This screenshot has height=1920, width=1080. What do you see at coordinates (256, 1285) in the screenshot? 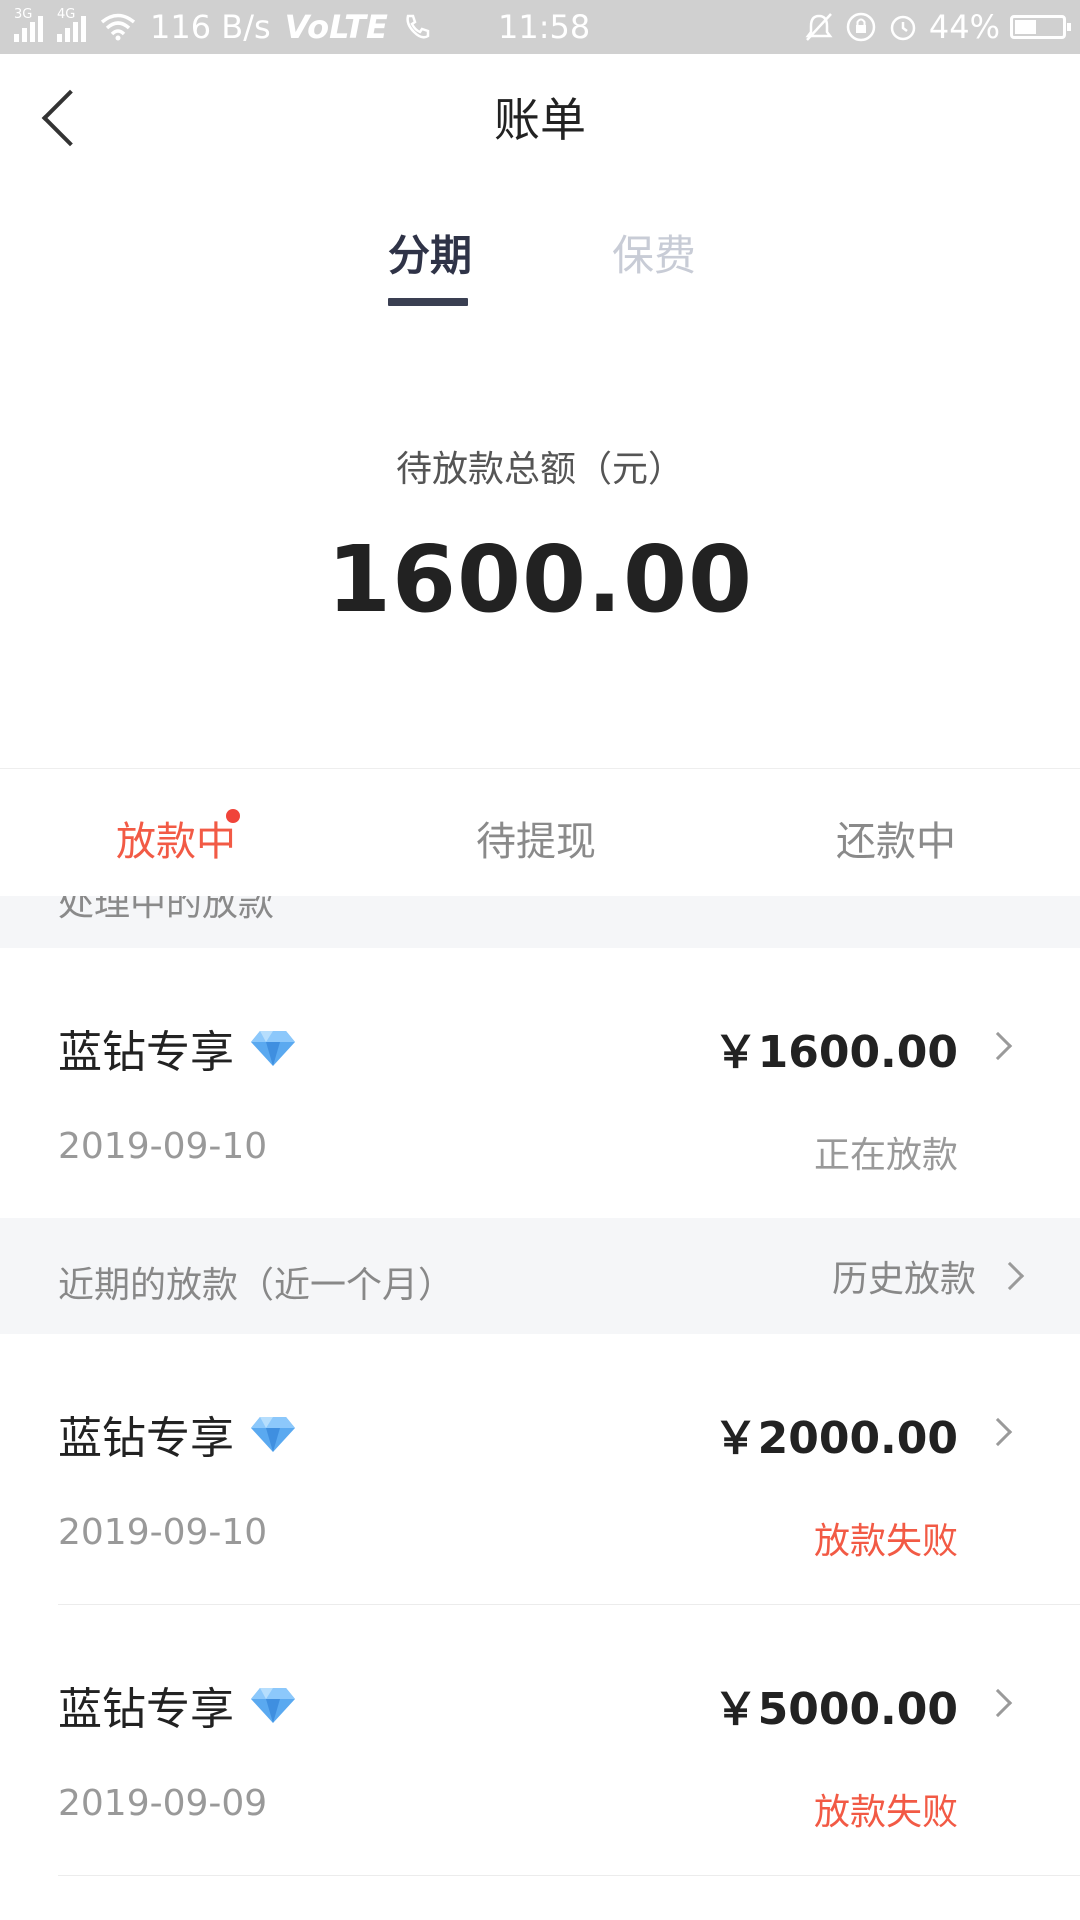
I see `section-label-recent: 近期的放款（近一个月）` at bounding box center [256, 1285].